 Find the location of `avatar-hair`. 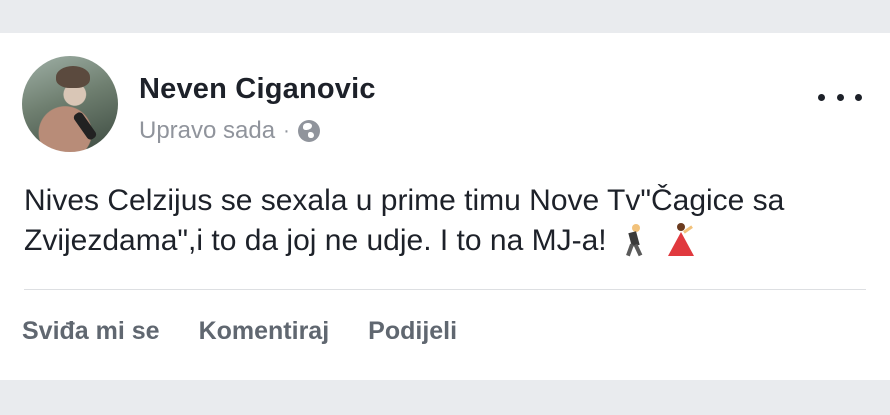

avatar-hair is located at coordinates (73, 77).